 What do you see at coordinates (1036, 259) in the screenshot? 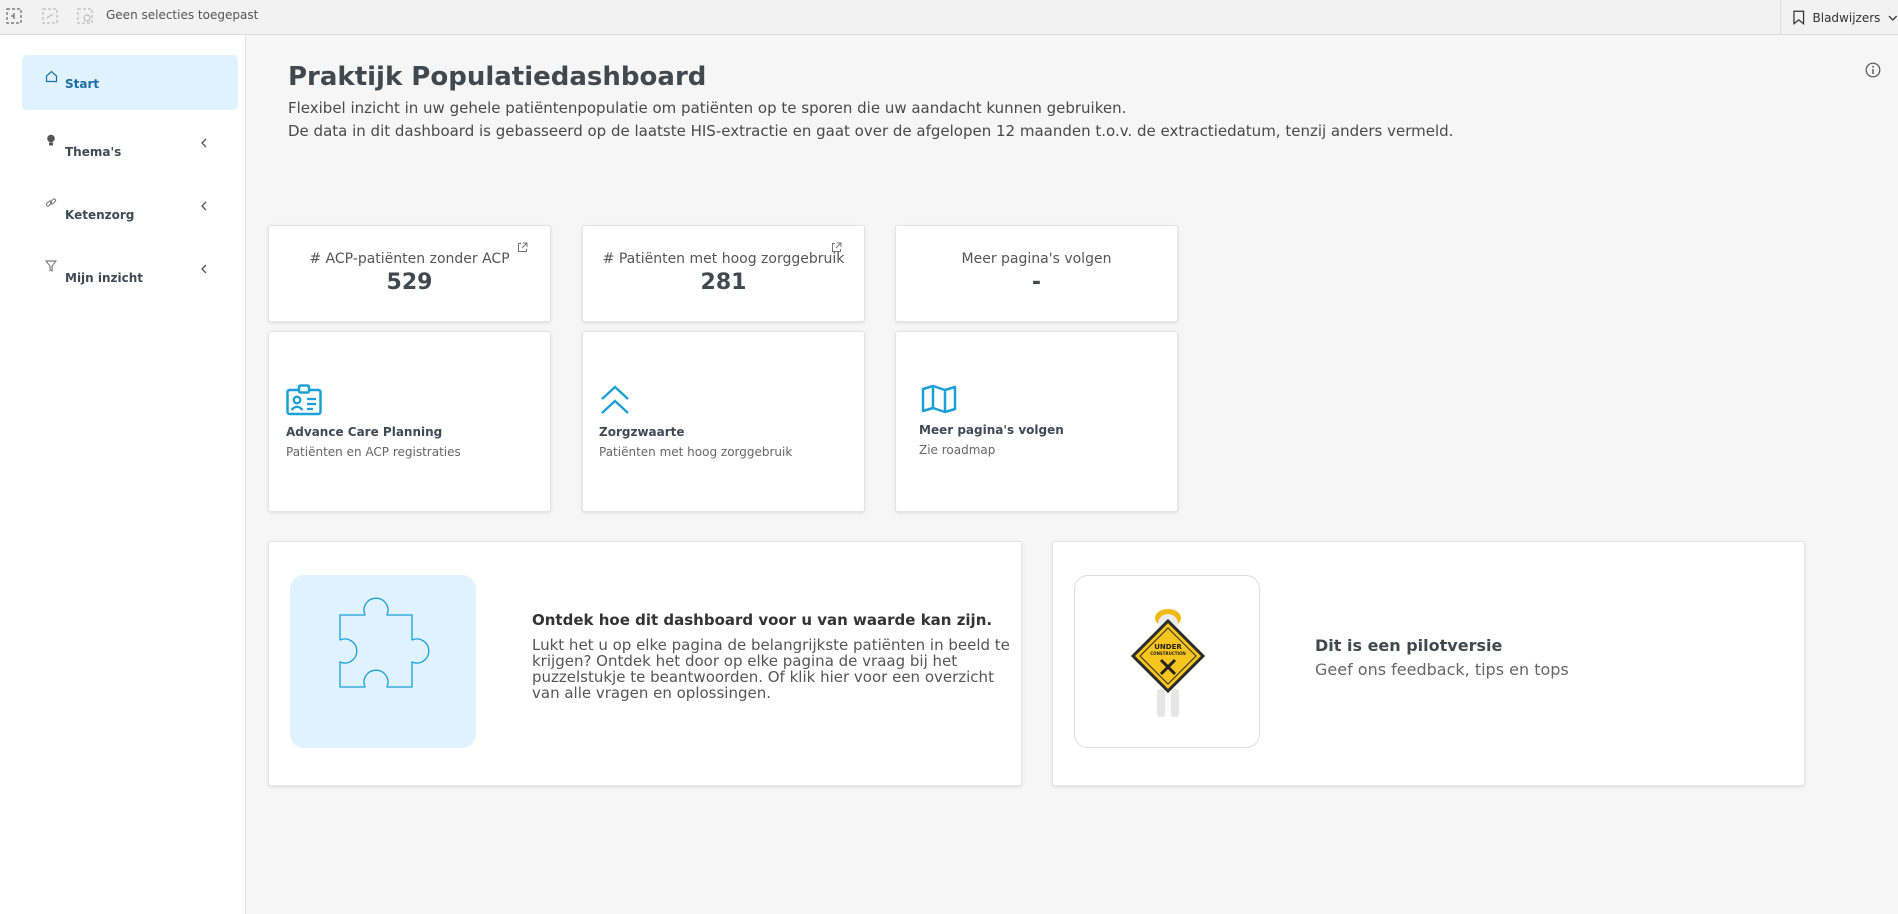
I see `kpi-label: Meer pagina's volgen` at bounding box center [1036, 259].